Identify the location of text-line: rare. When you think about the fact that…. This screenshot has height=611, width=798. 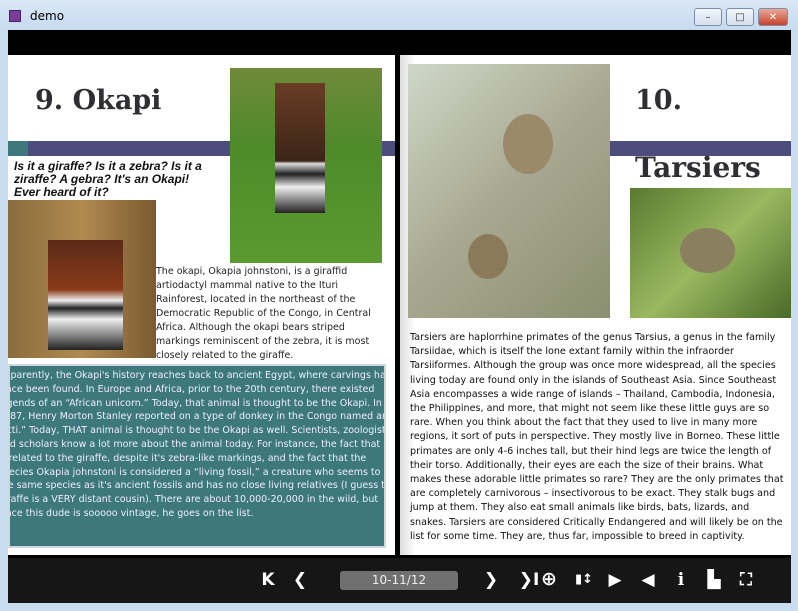
(584, 423).